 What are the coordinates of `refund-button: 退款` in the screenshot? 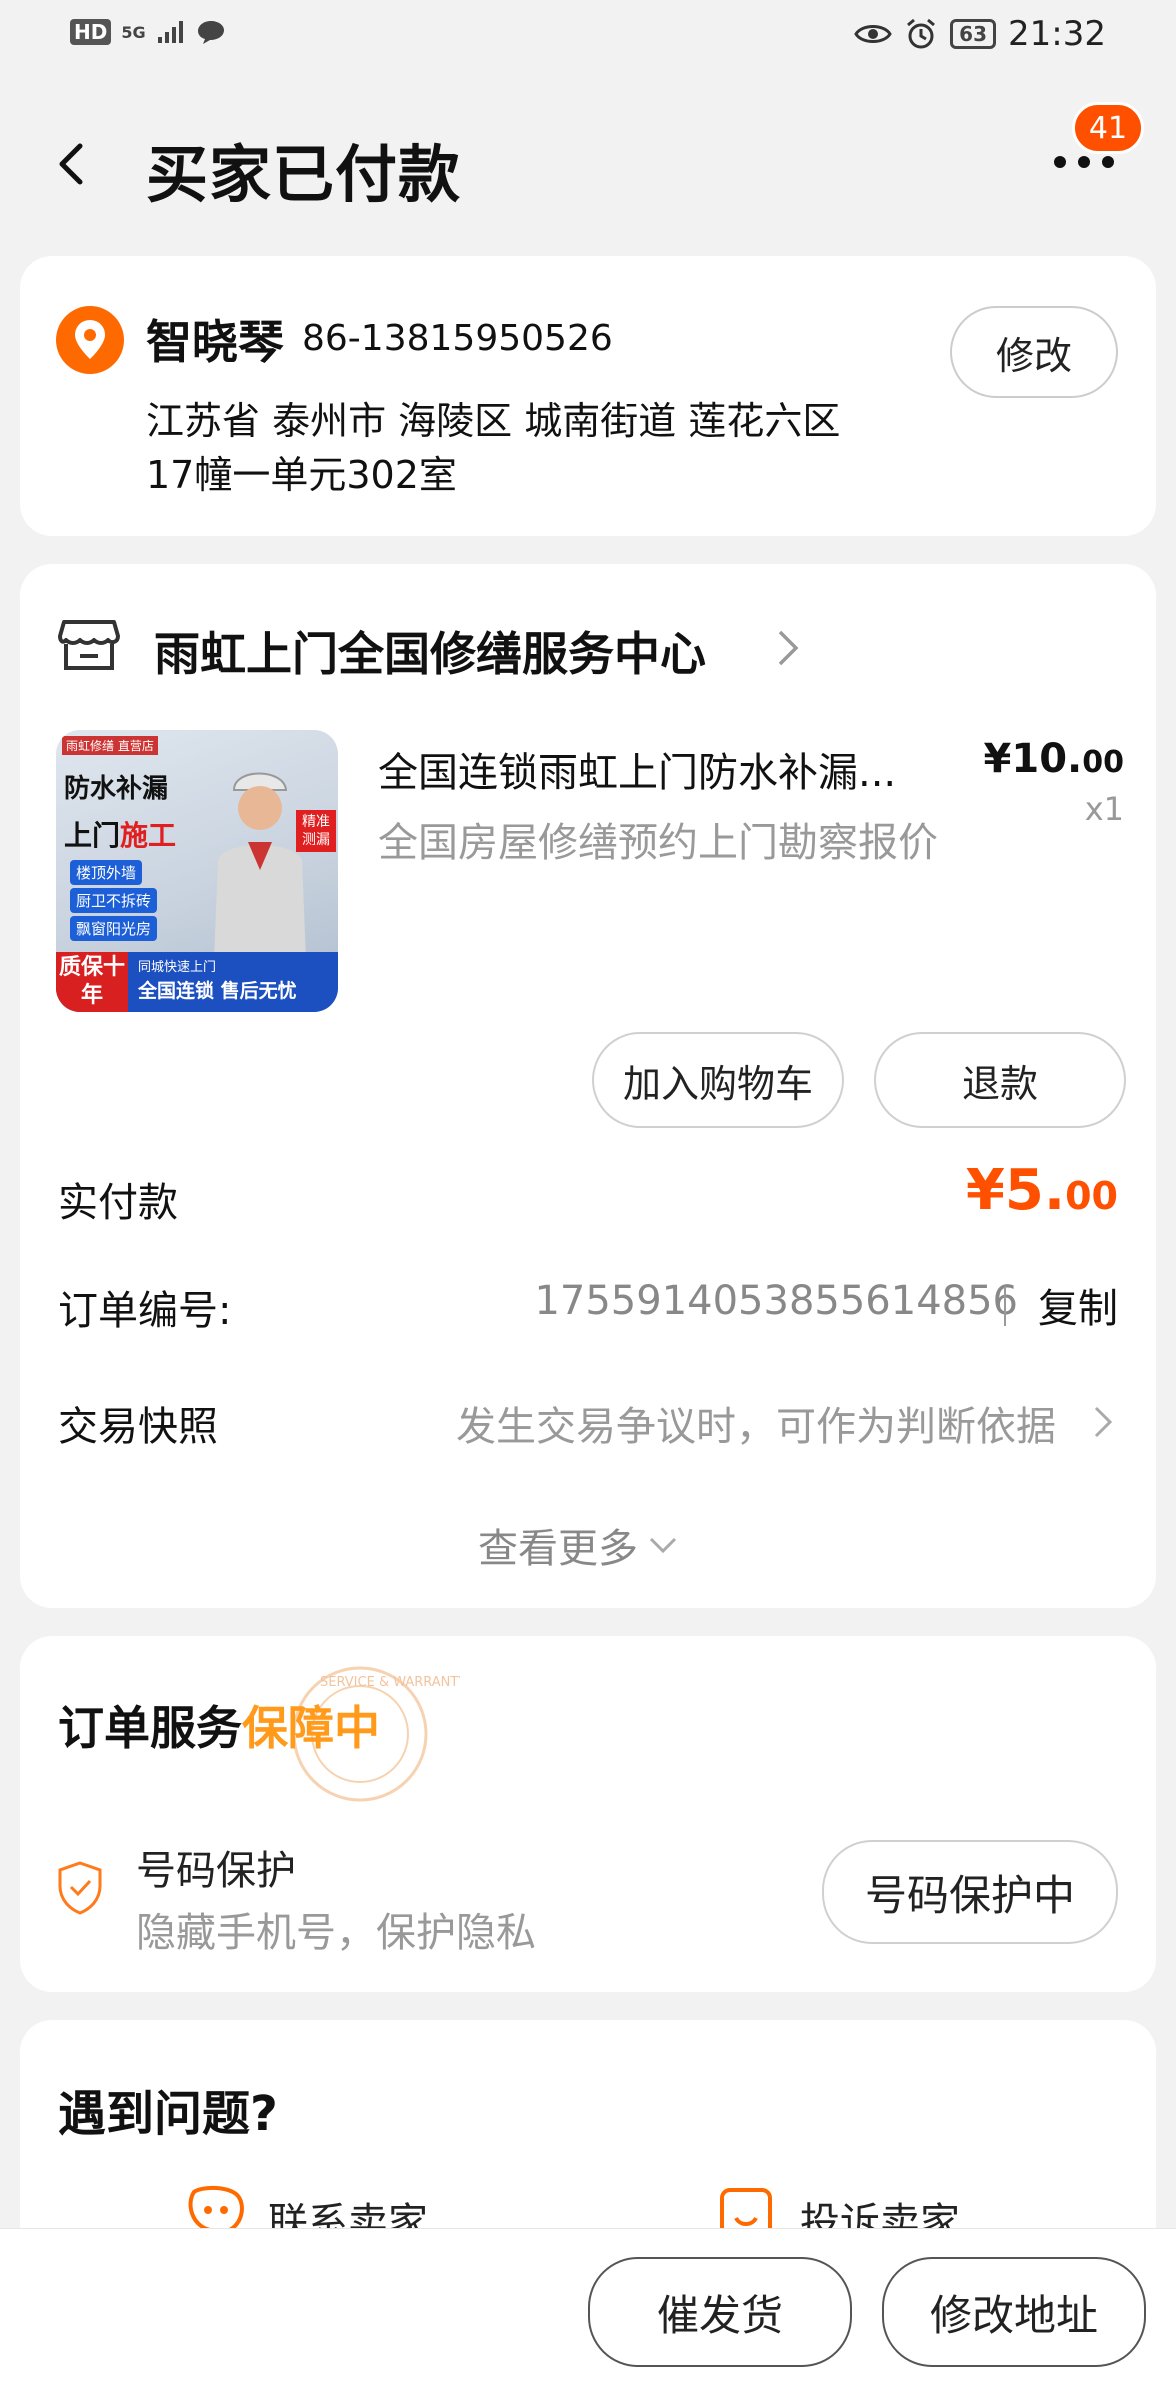 It's located at (1000, 1080).